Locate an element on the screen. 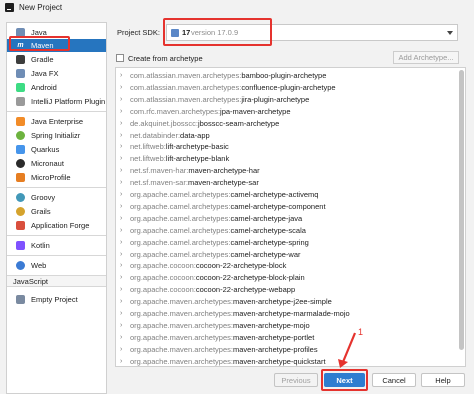  sidebar-divider is located at coordinates (56, 255).